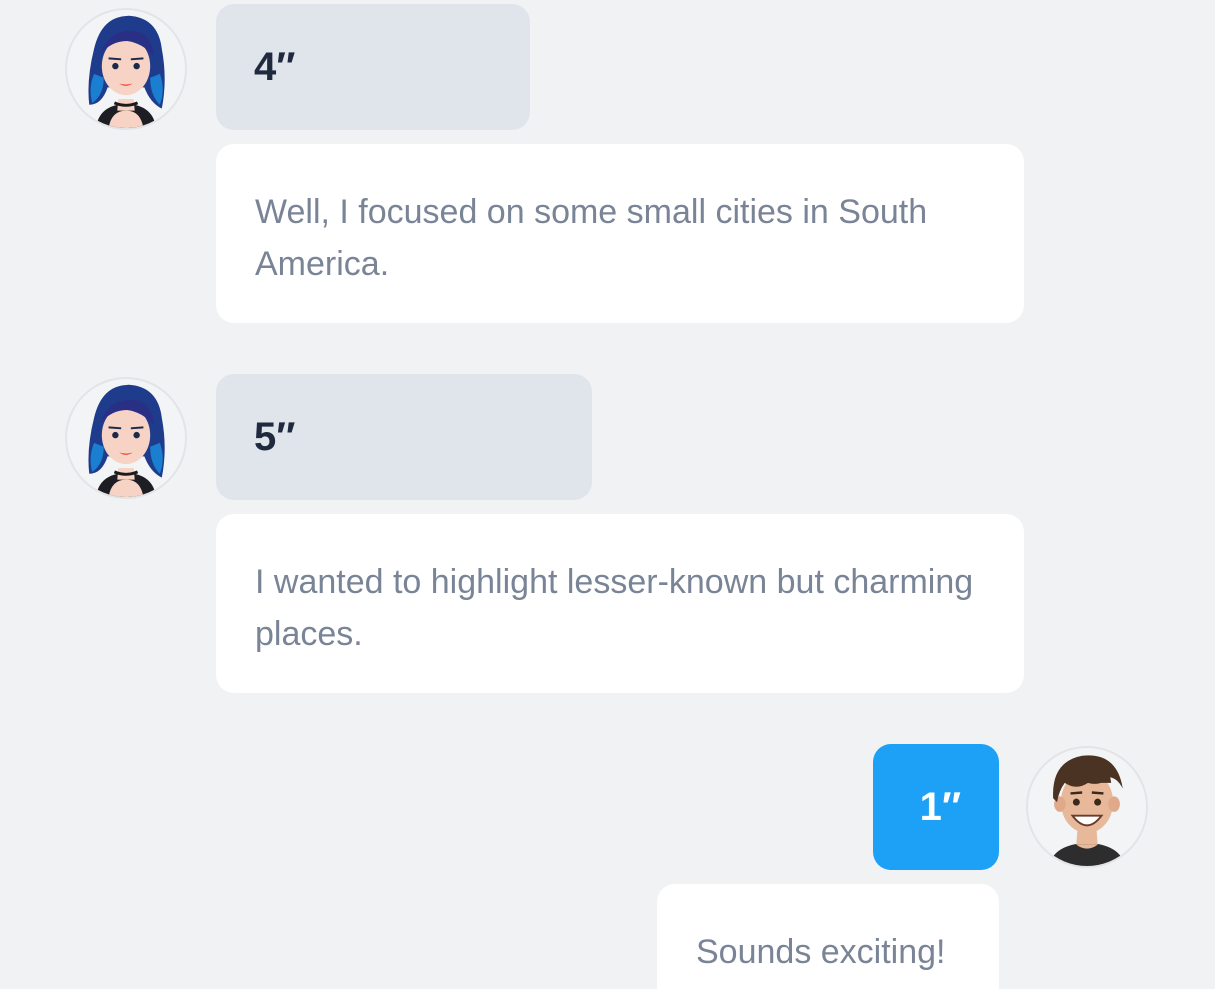  I want to click on message-bubble: Sounds exciting!, so click(828, 936).